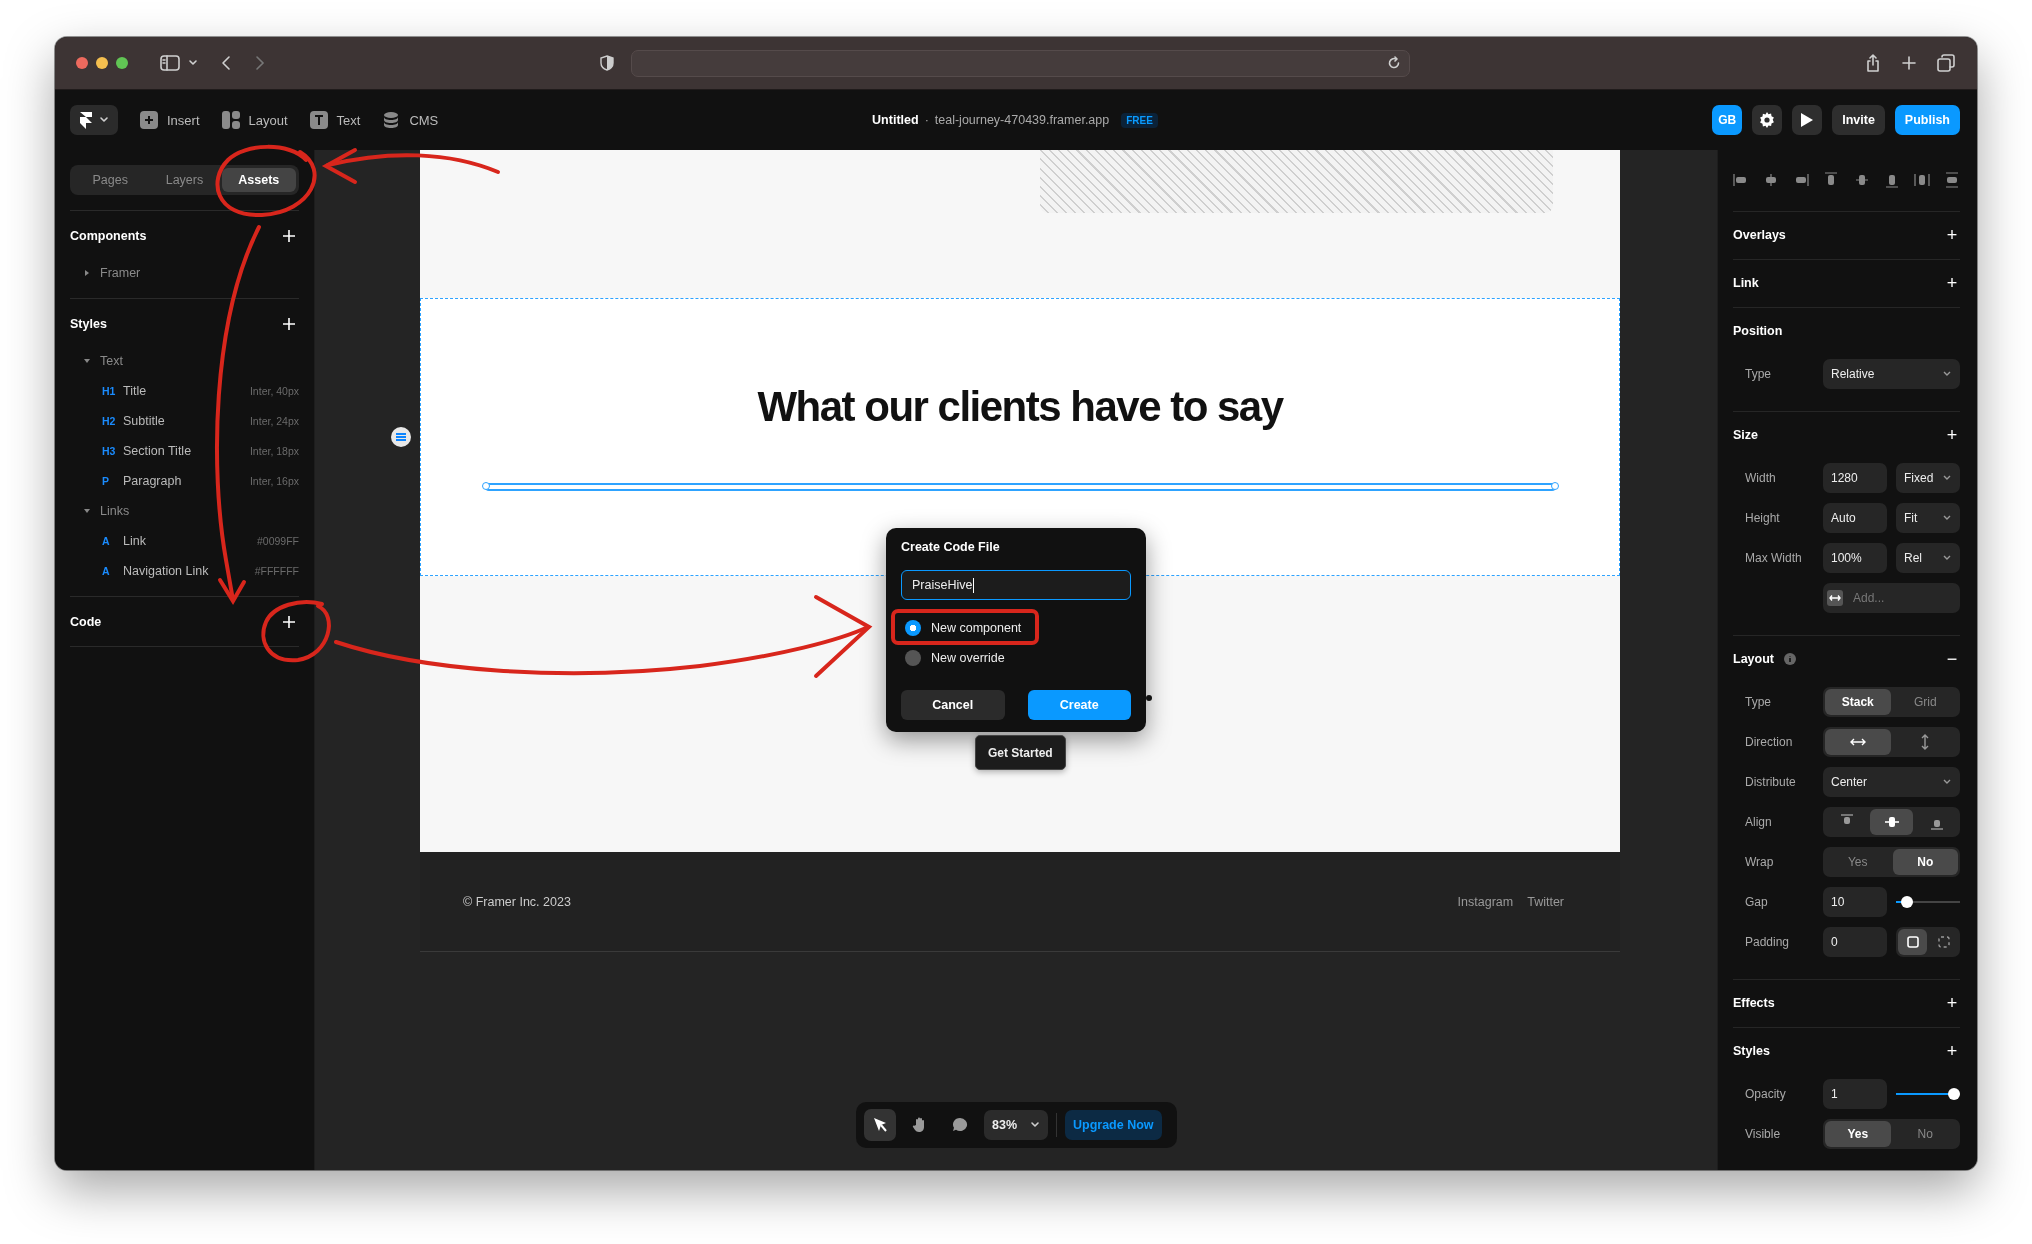  What do you see at coordinates (1759, 862) in the screenshot?
I see `field-label: Wrap` at bounding box center [1759, 862].